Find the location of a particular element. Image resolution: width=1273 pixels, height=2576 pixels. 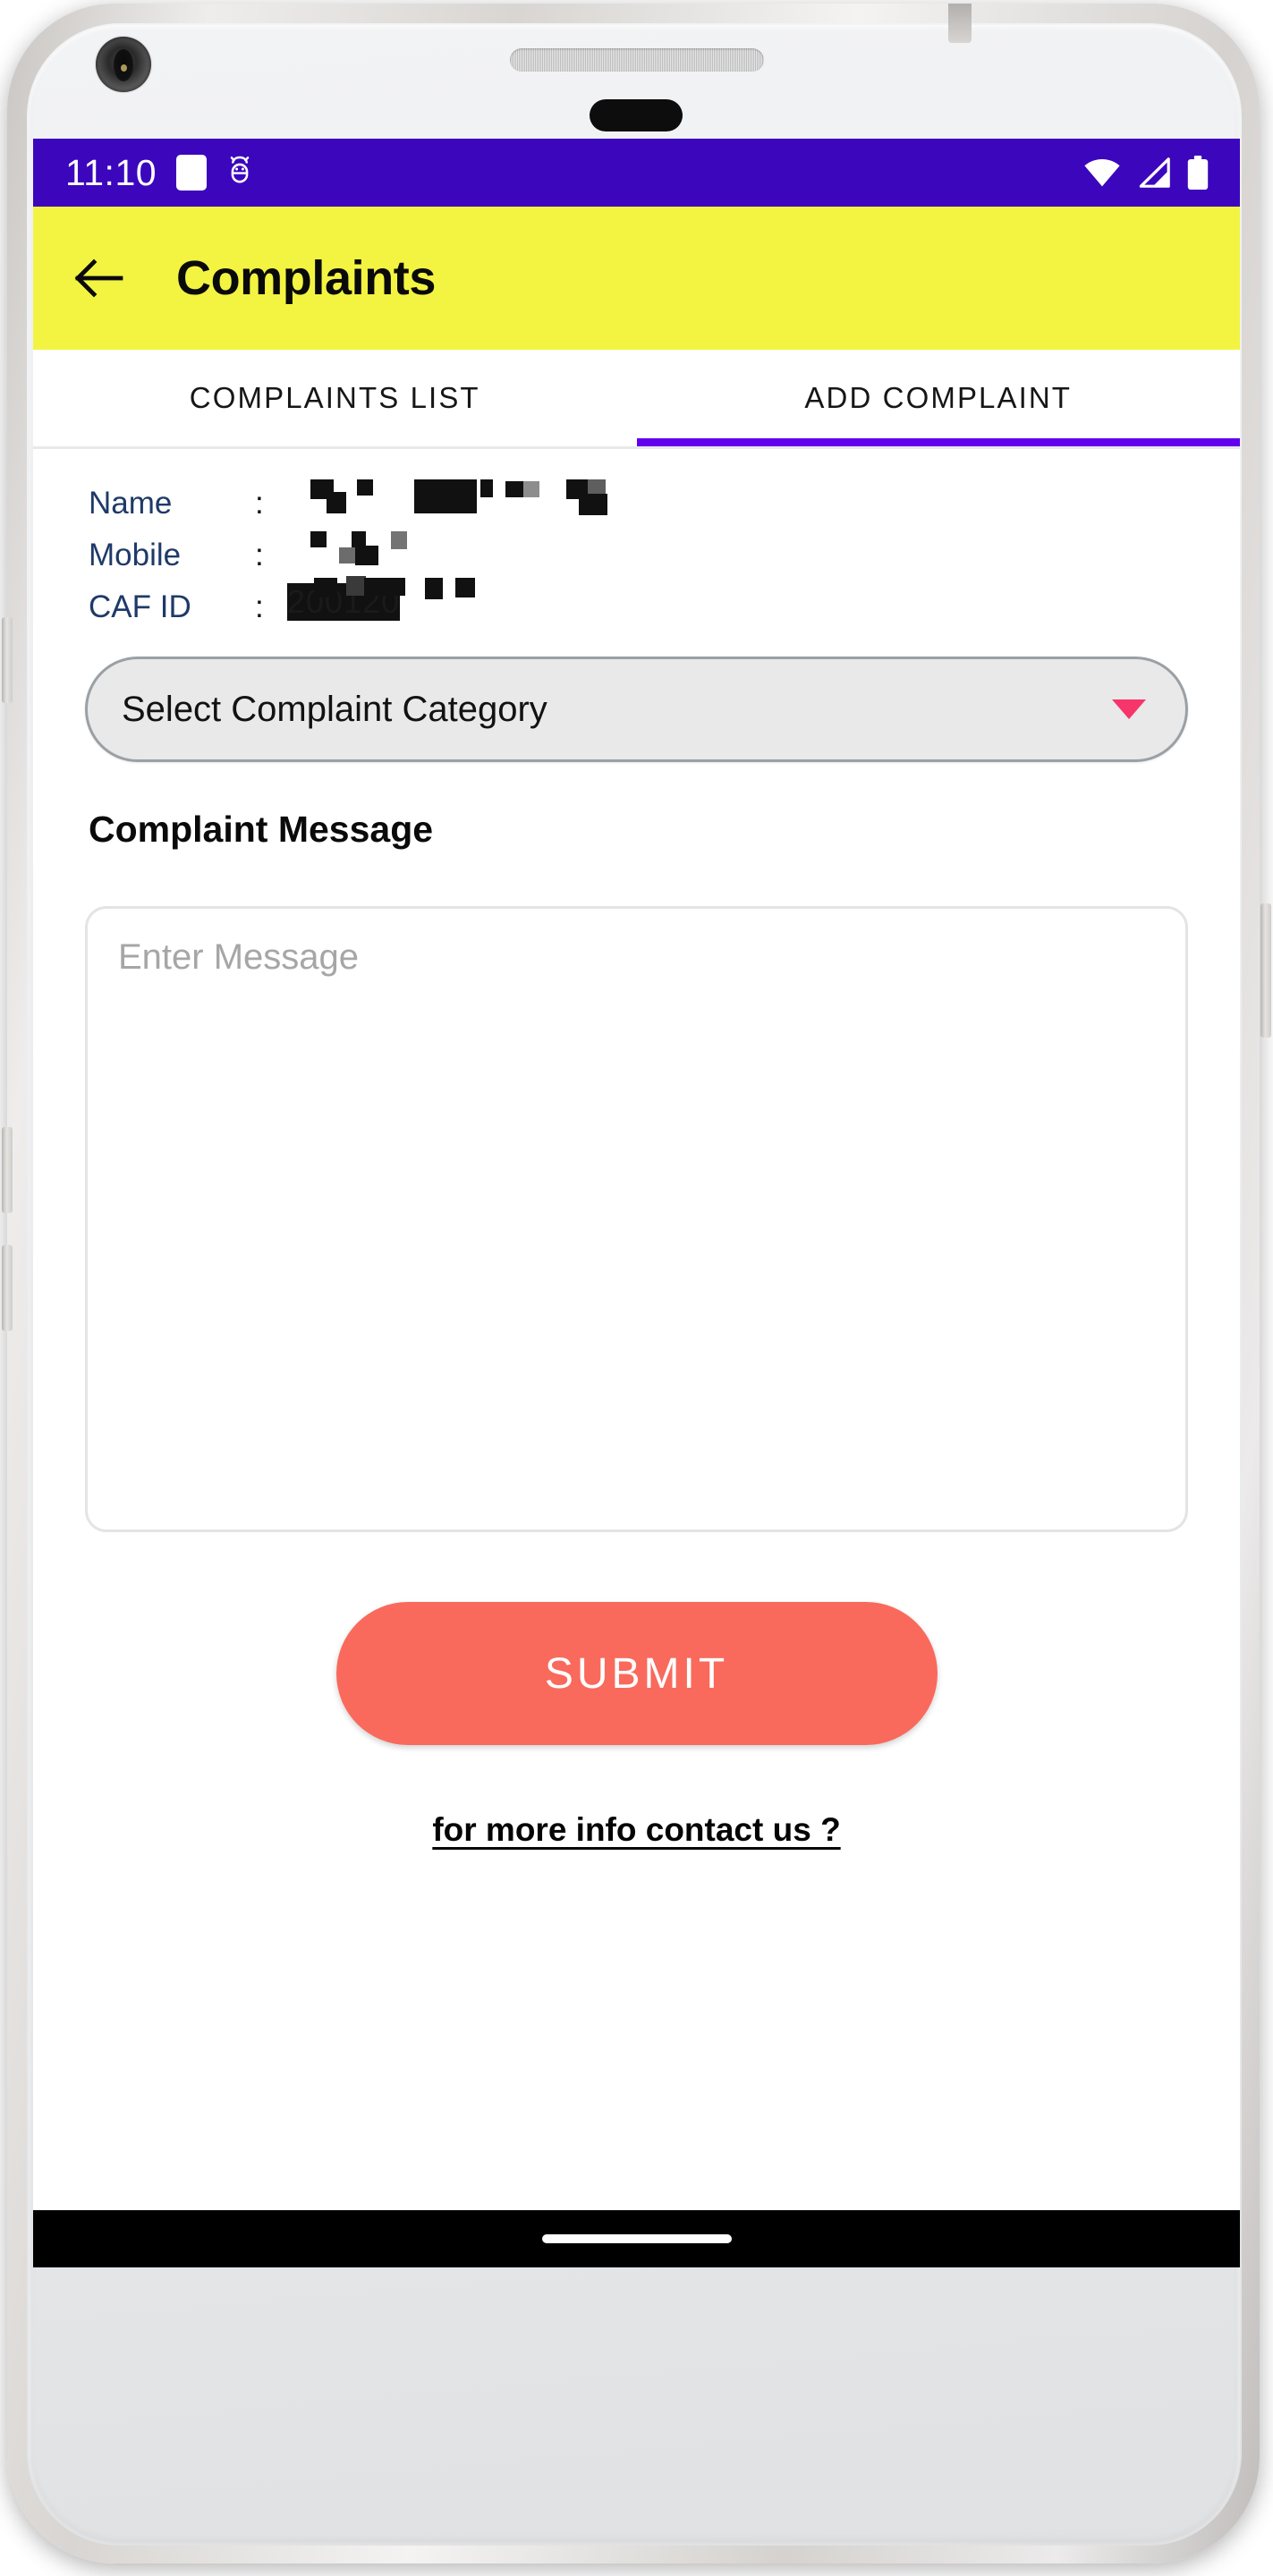

home-indicator is located at coordinates (636, 2238).